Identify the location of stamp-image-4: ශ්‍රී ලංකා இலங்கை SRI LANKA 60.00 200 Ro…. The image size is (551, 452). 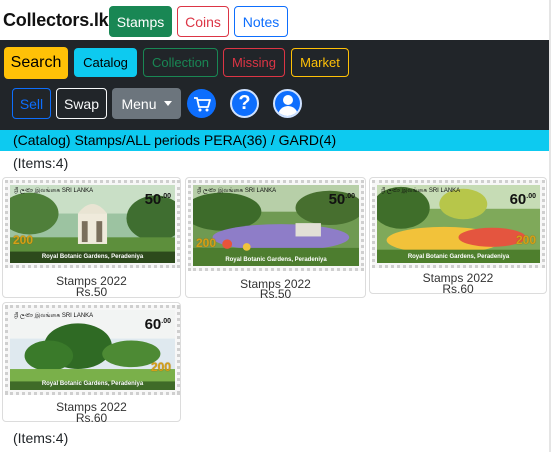
(92, 350).